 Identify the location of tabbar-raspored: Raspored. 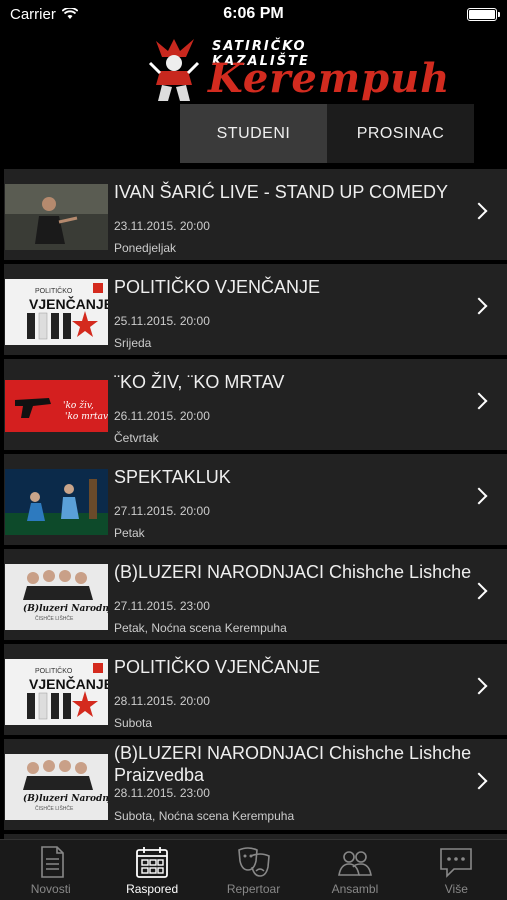
(151, 870).